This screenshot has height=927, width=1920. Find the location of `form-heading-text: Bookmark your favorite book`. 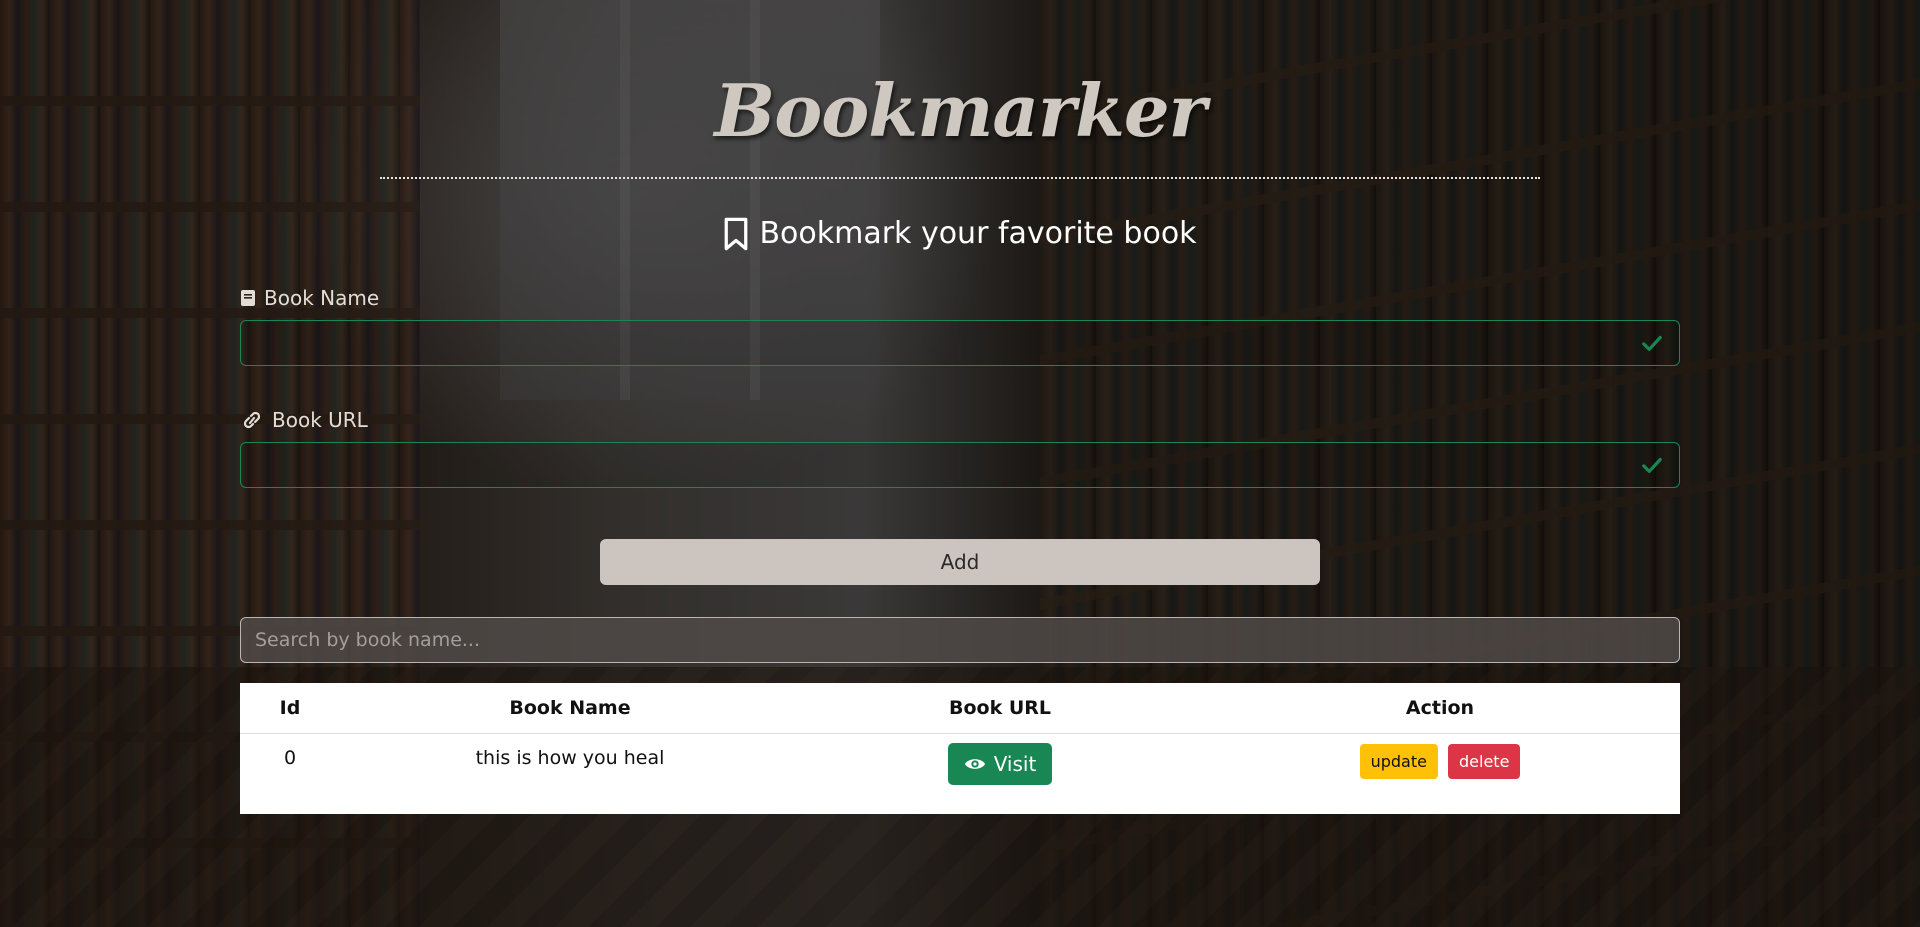

form-heading-text: Bookmark your favorite book is located at coordinates (978, 233).